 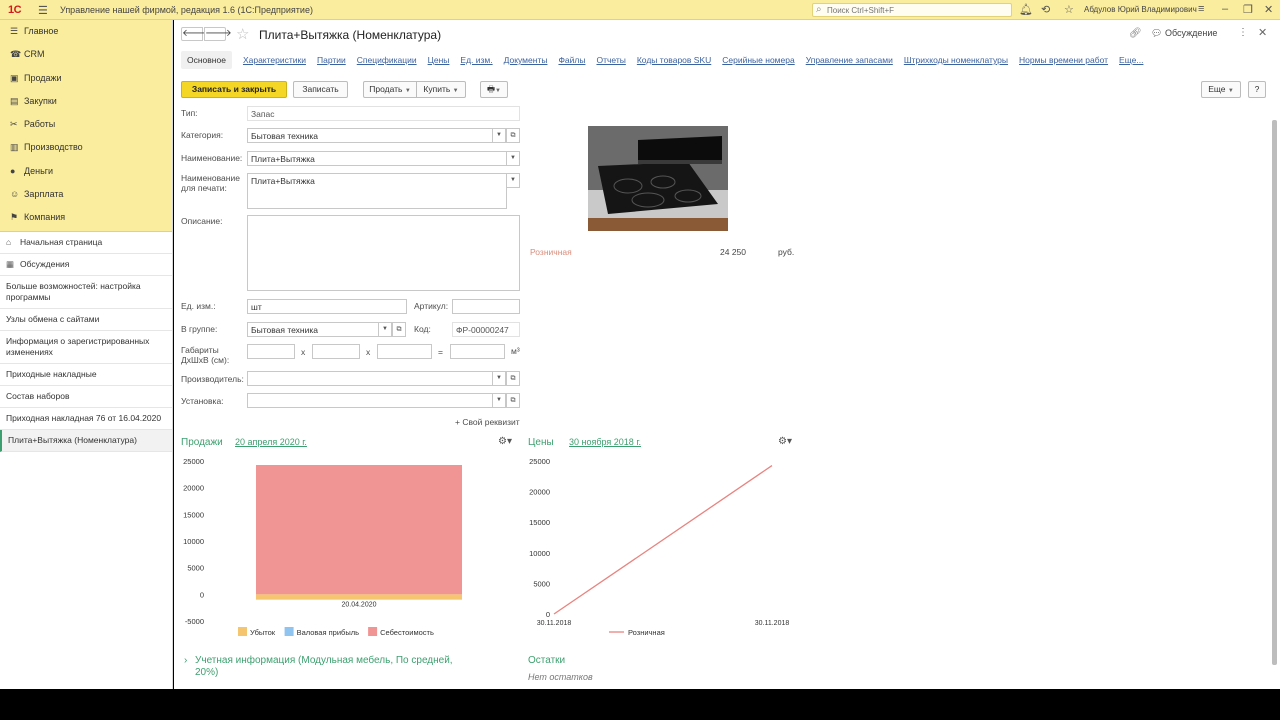 I want to click on installation-dropdown: ▼, so click(x=499, y=400).